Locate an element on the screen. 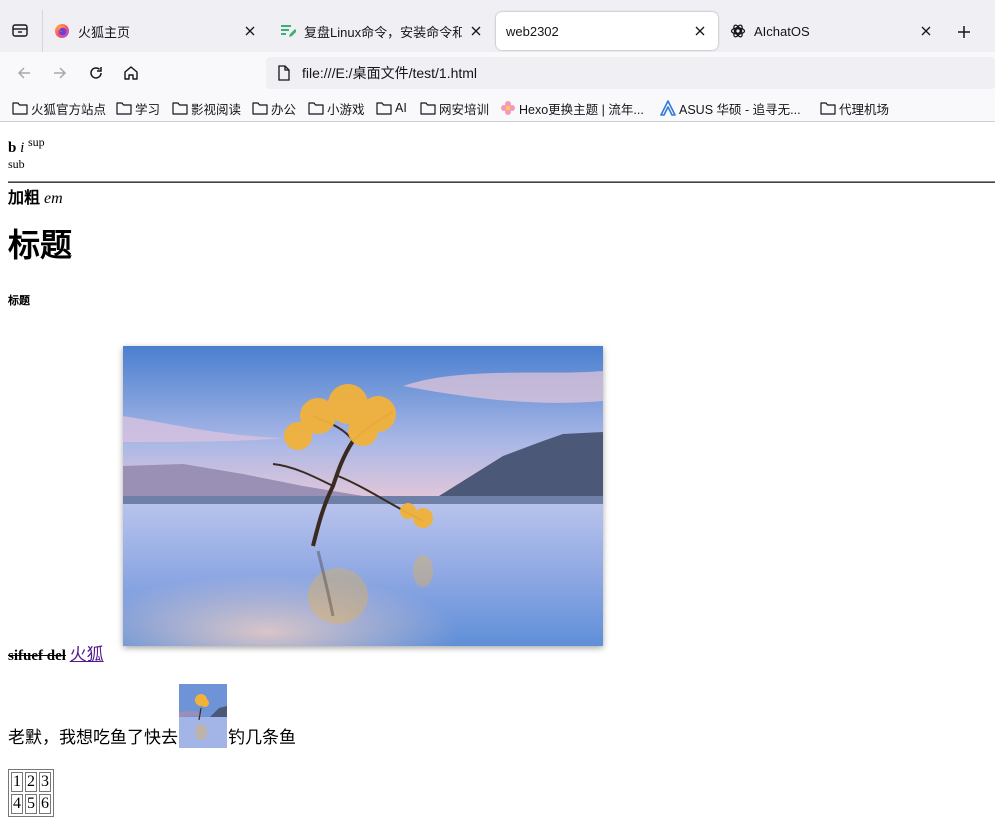  openai-icon is located at coordinates (738, 31).